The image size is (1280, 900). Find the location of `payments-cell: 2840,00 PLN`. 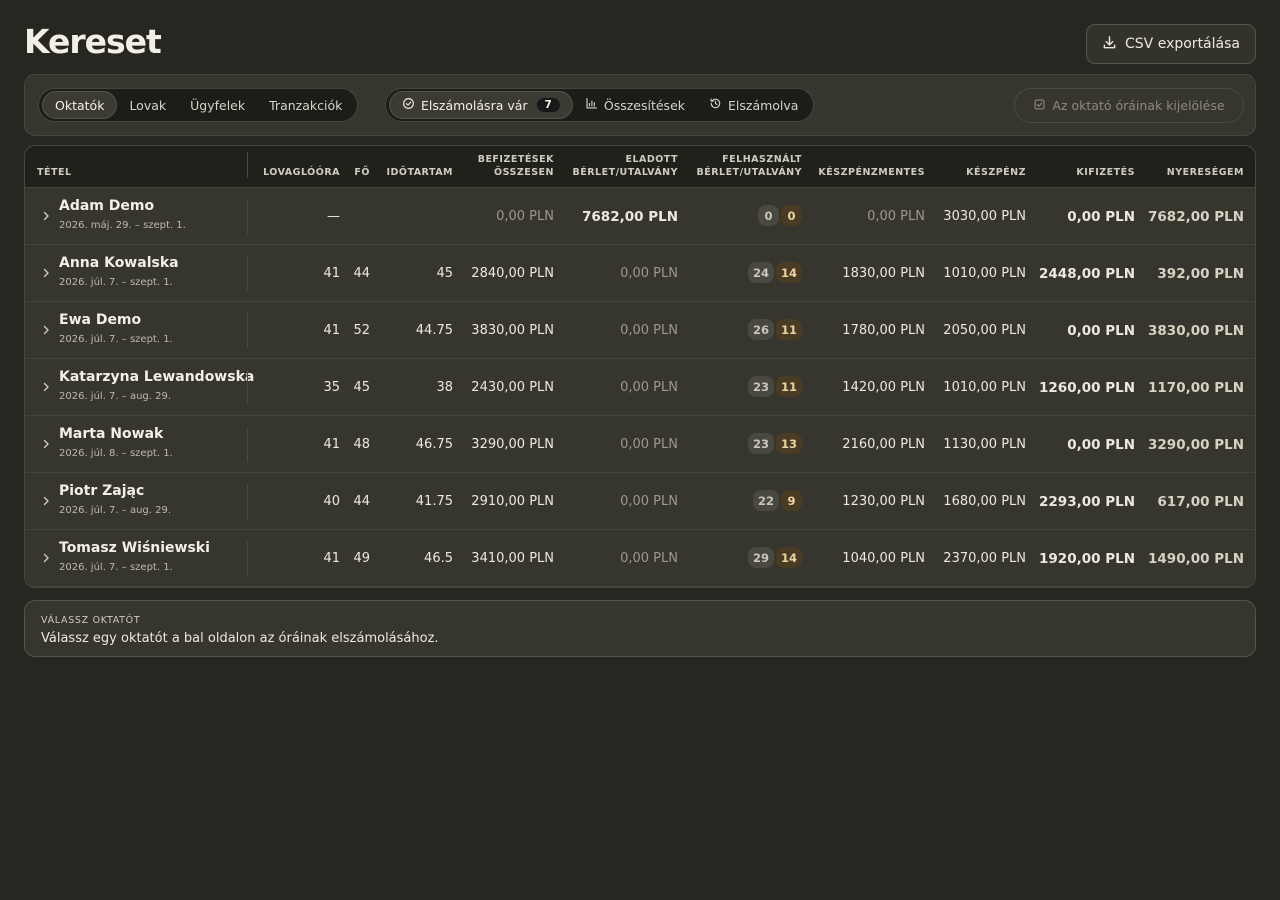

payments-cell: 2840,00 PLN is located at coordinates (512, 273).